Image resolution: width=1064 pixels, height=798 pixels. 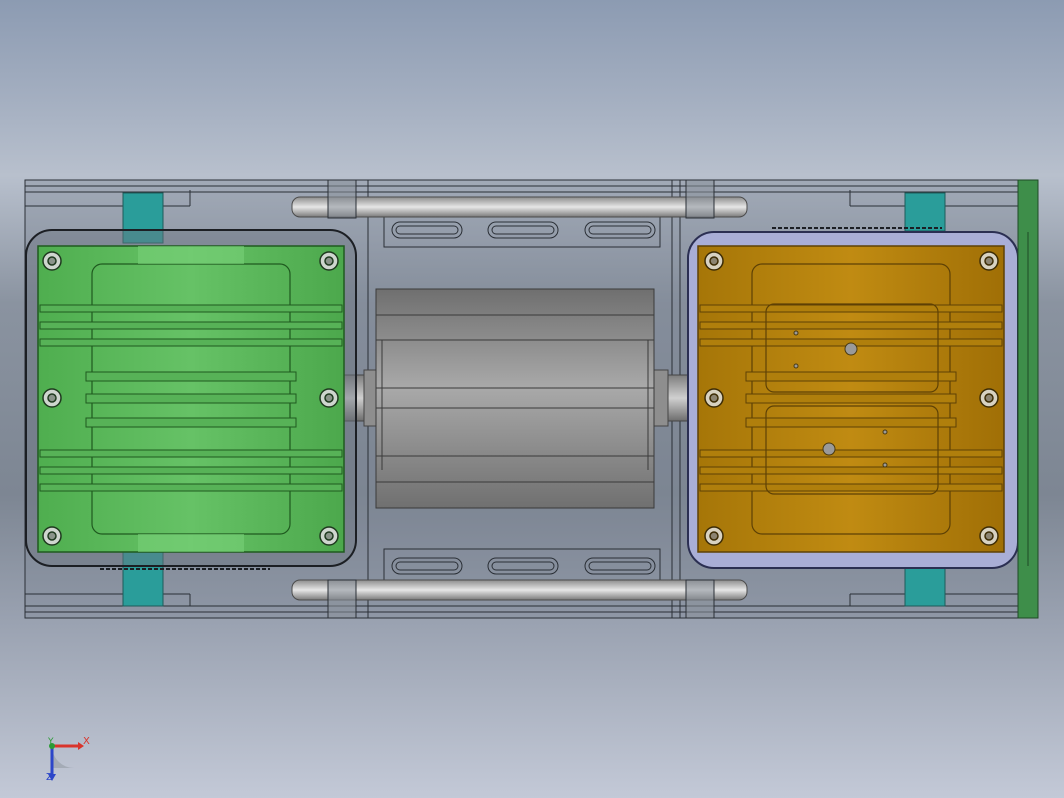 I want to click on axis-x-label: X, so click(x=86, y=741).